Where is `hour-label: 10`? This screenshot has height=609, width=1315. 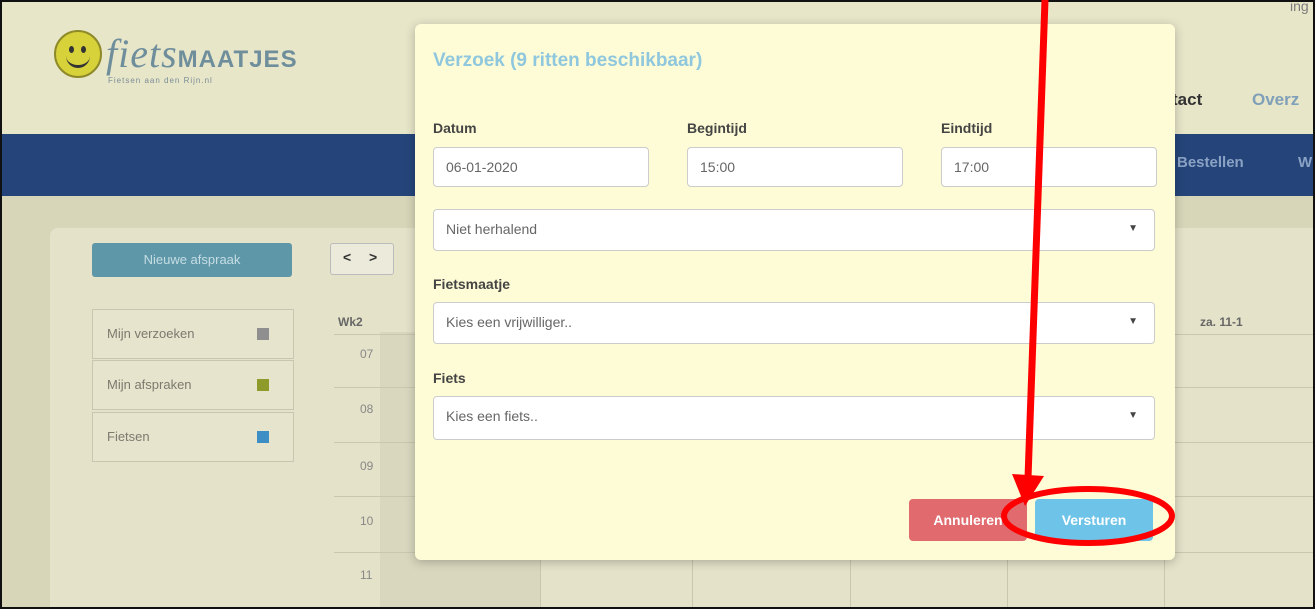
hour-label: 10 is located at coordinates (367, 521).